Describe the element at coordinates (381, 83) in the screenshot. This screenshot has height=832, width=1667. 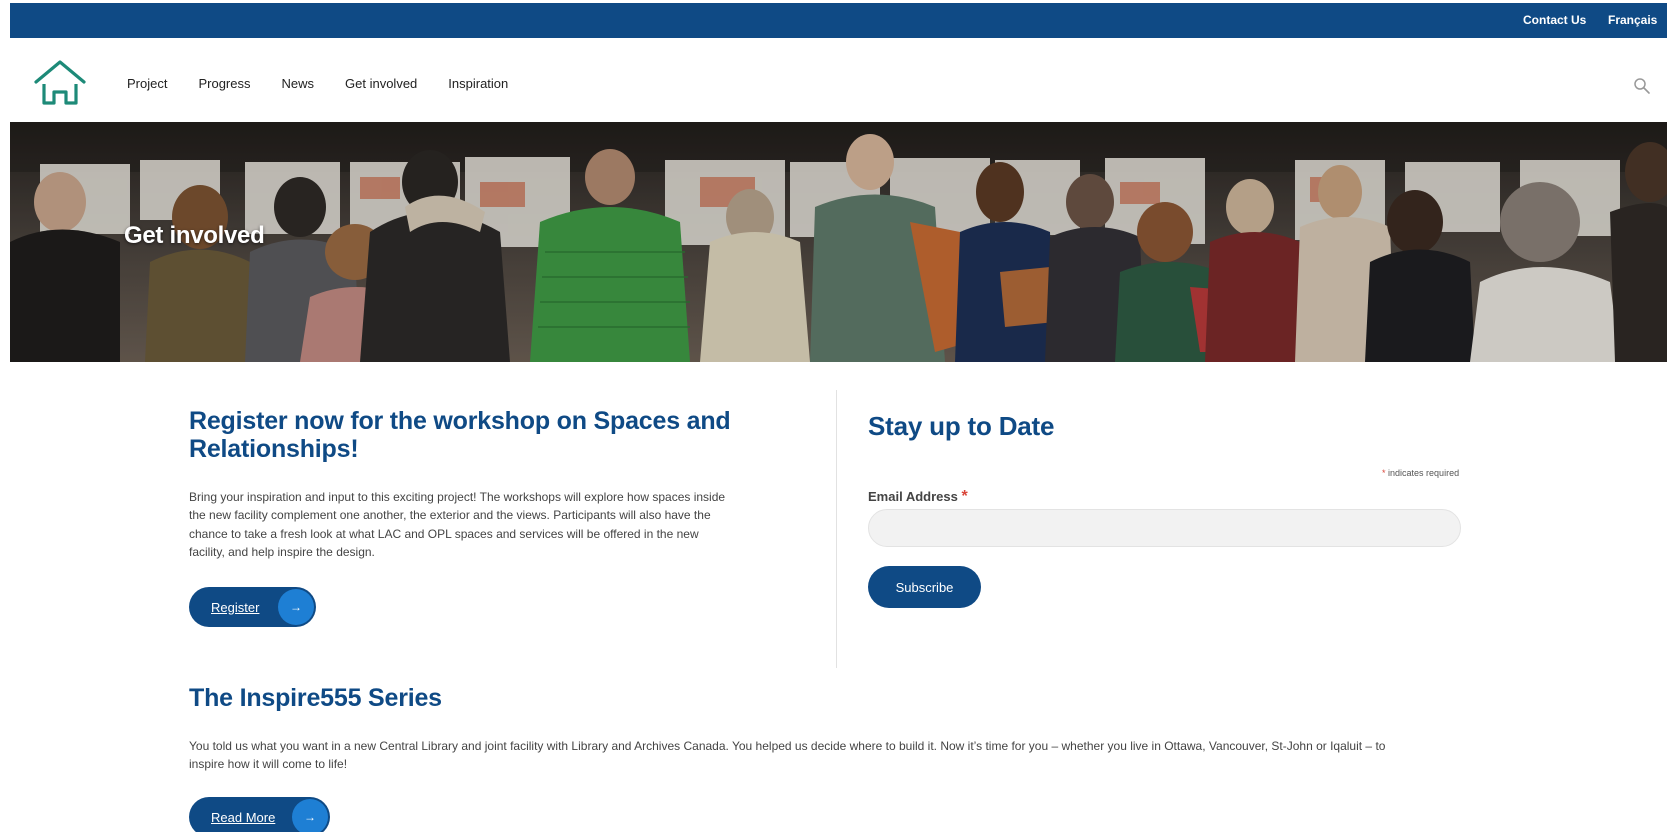
I see `nav-item-get-involved: Get involved` at that location.